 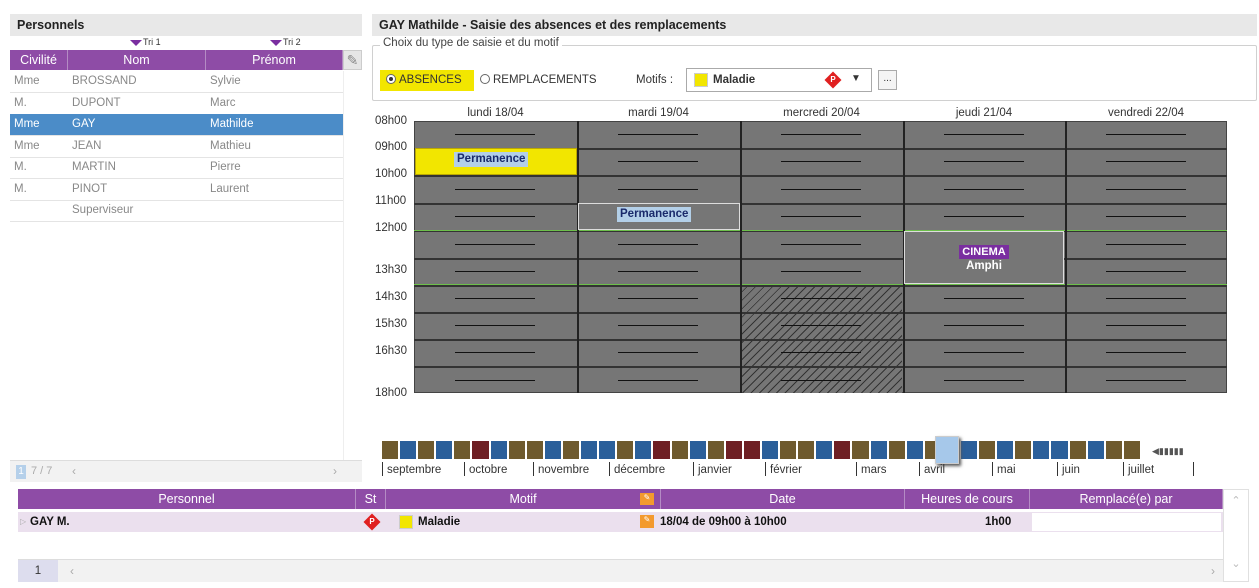 I want to click on personnels-vscroll, so click(x=352, y=266).